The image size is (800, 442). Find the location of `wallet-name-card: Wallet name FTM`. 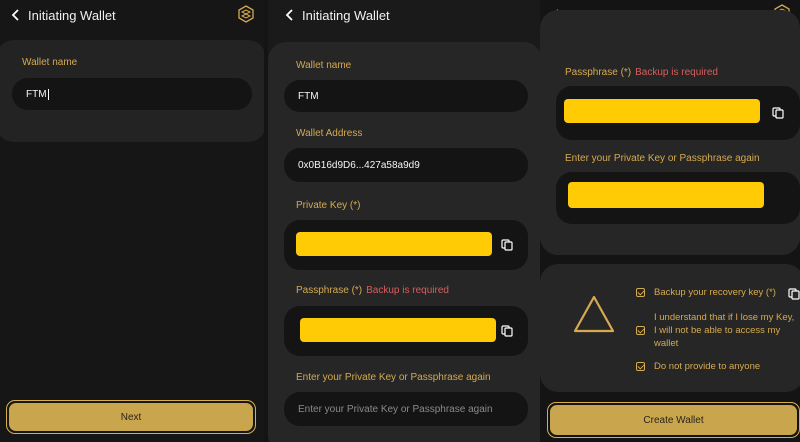

wallet-name-card: Wallet name FTM is located at coordinates (132, 91).